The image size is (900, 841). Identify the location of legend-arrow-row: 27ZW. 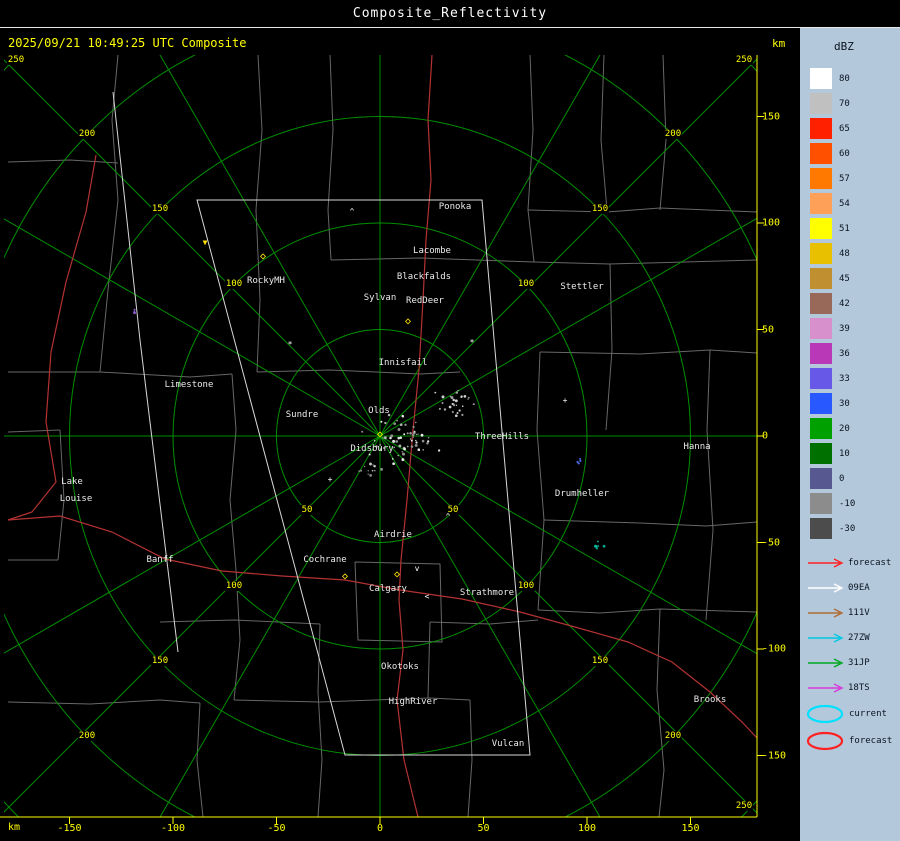
(850, 637).